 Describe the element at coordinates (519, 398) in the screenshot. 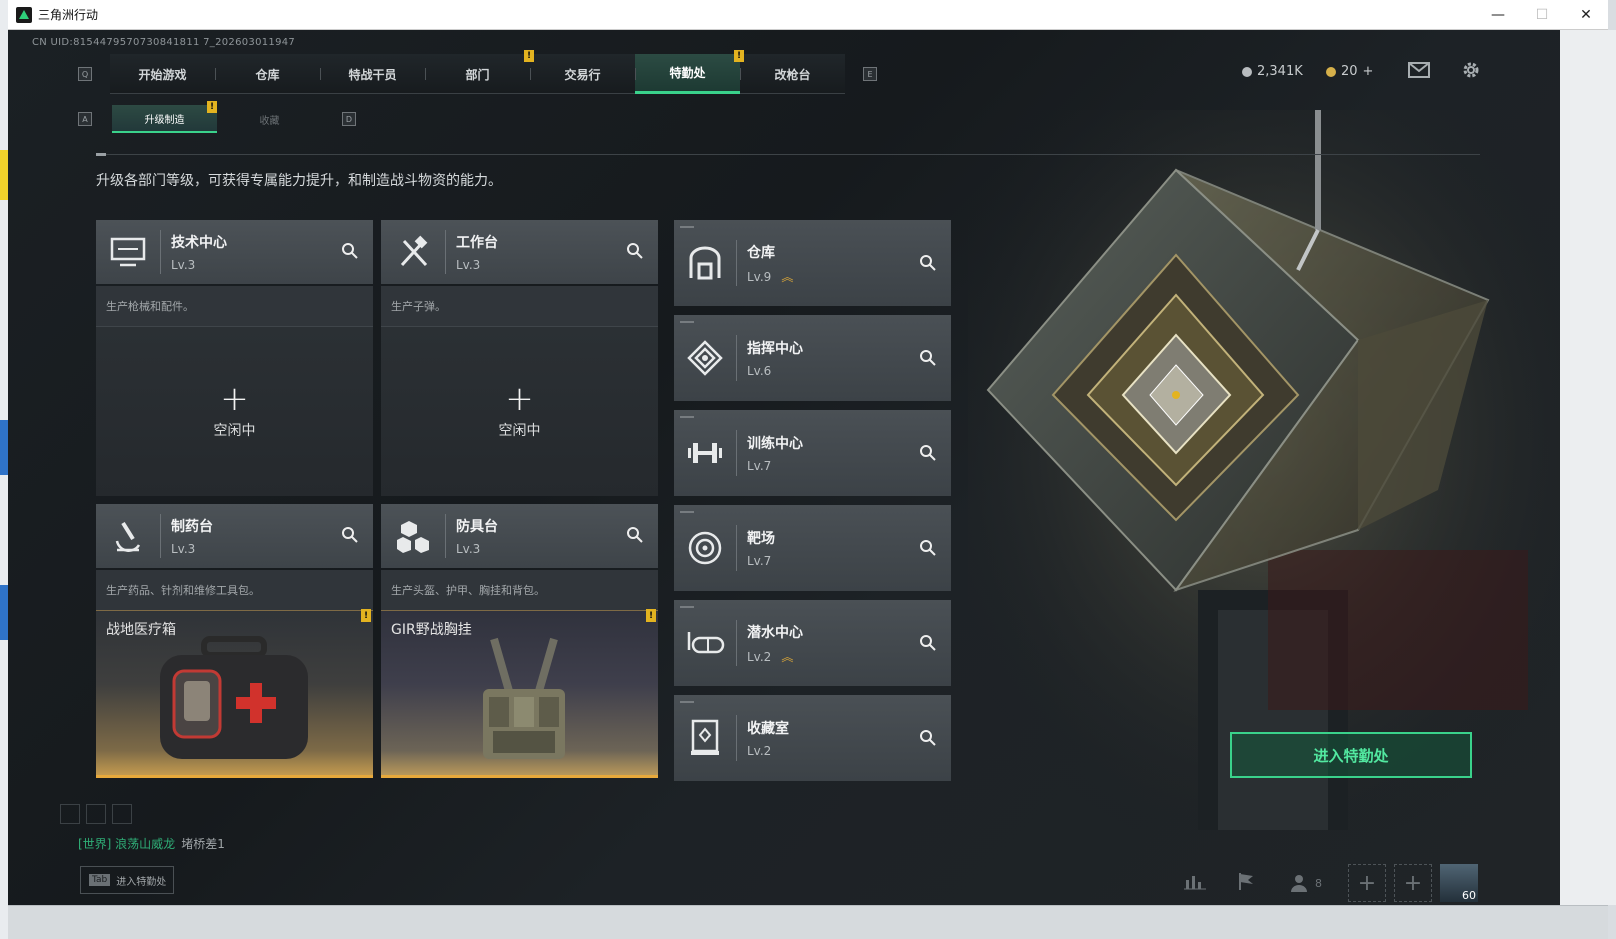

I see `add-icon: +` at that location.